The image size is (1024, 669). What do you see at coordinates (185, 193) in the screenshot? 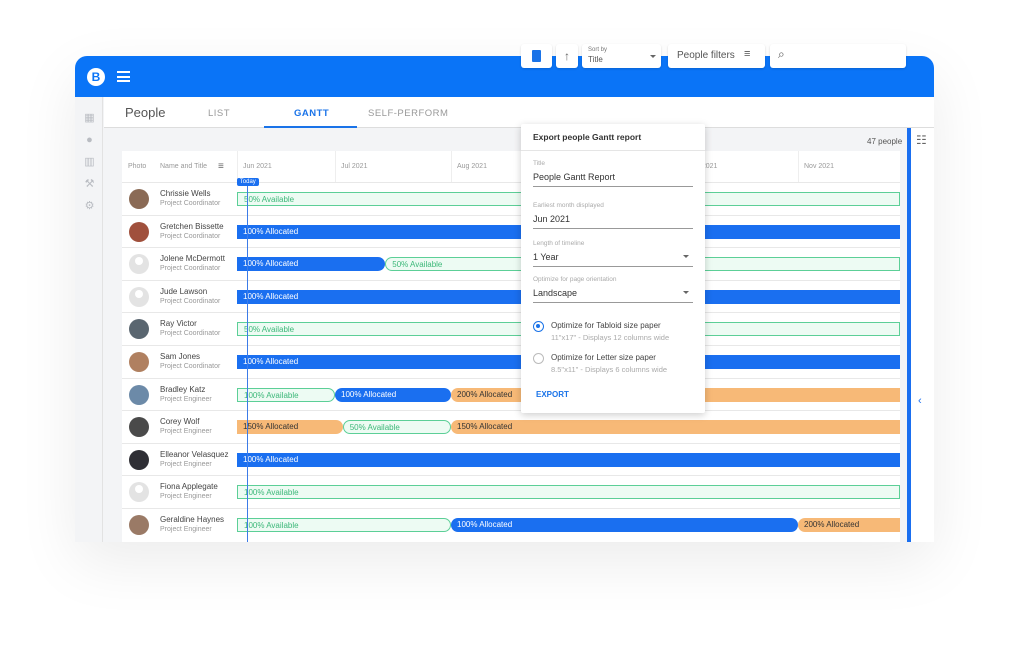
I see `person-name: Chrissie Wells` at bounding box center [185, 193].